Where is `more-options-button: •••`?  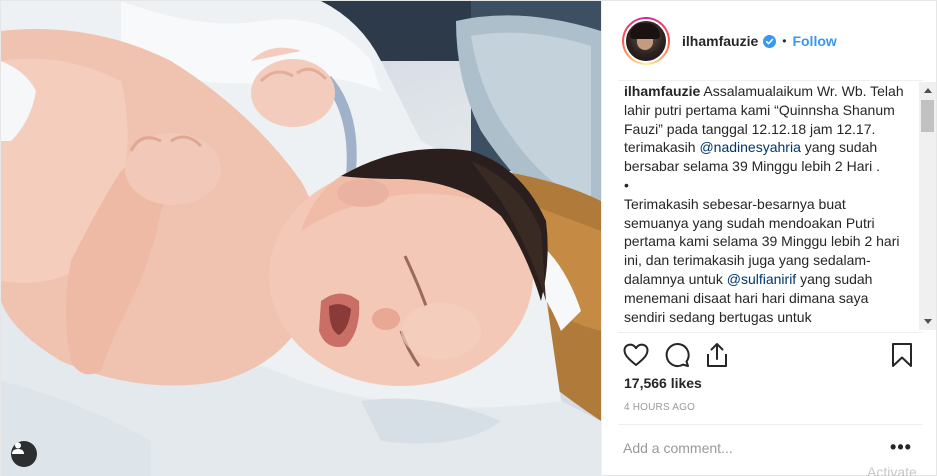
more-options-button: ••• is located at coordinates (901, 447).